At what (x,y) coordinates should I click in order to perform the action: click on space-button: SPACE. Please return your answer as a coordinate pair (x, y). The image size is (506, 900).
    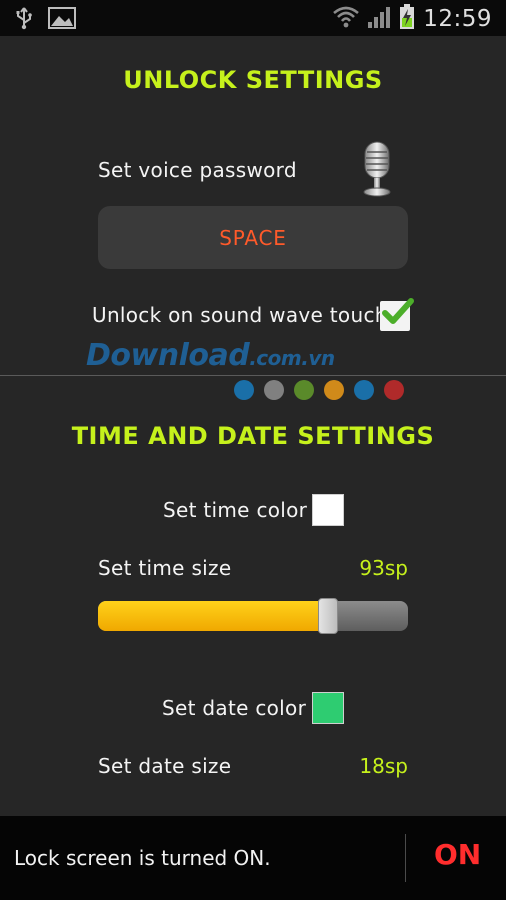
    Looking at the image, I should click on (253, 237).